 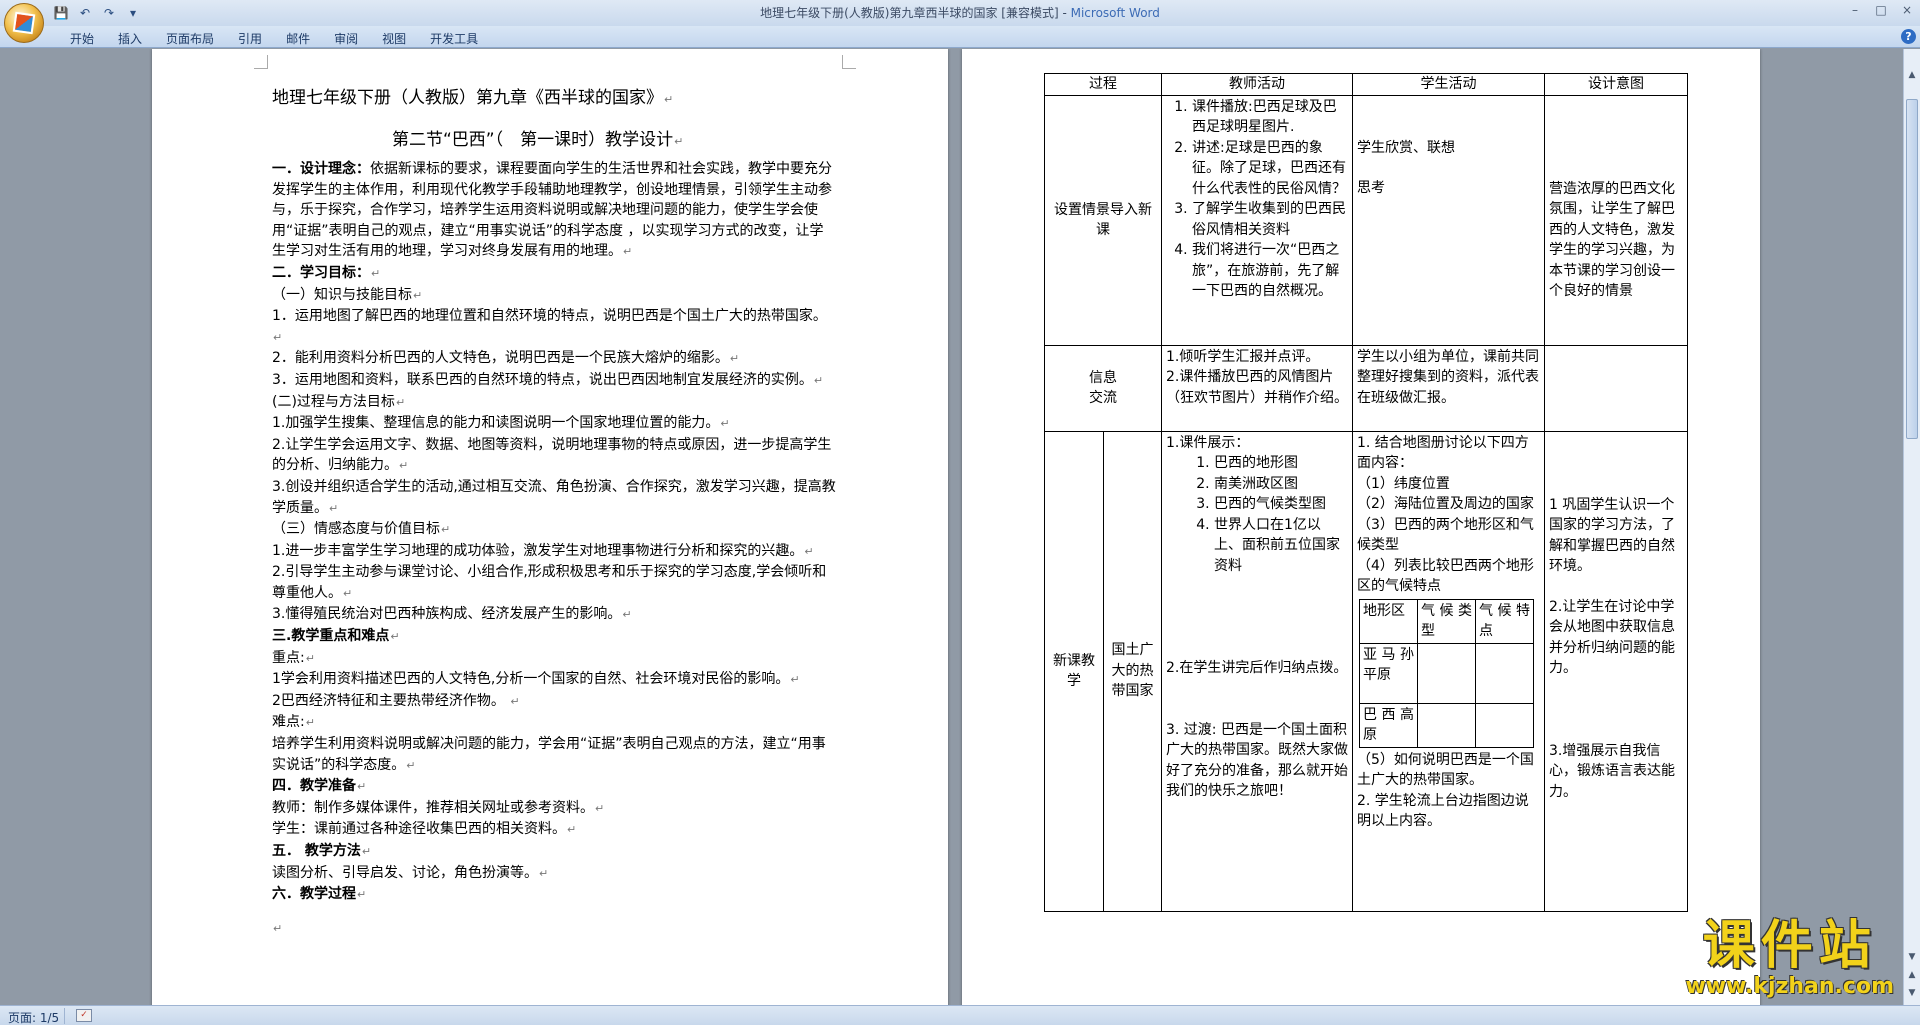 I want to click on previous-page-icon: ▲, so click(x=1912, y=975).